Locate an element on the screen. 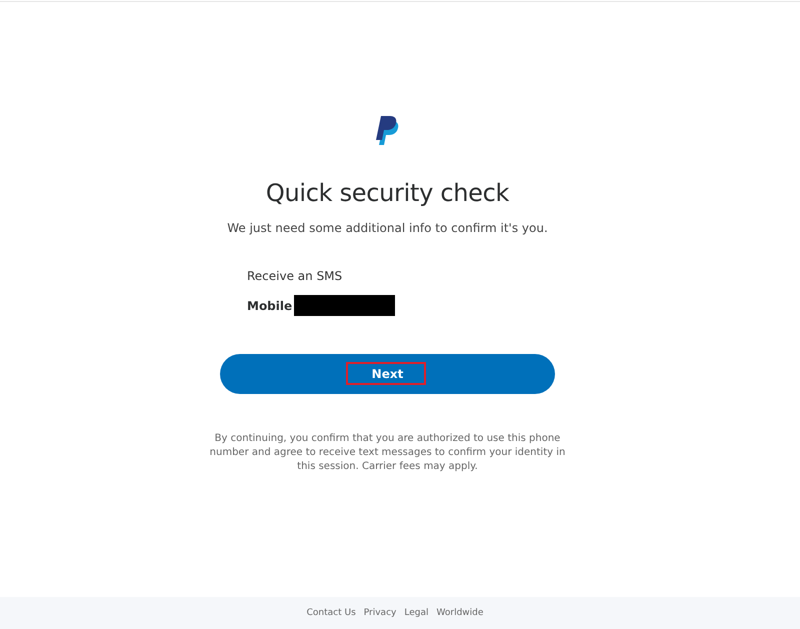 This screenshot has height=629, width=800. footer-link: Privacy is located at coordinates (380, 613).